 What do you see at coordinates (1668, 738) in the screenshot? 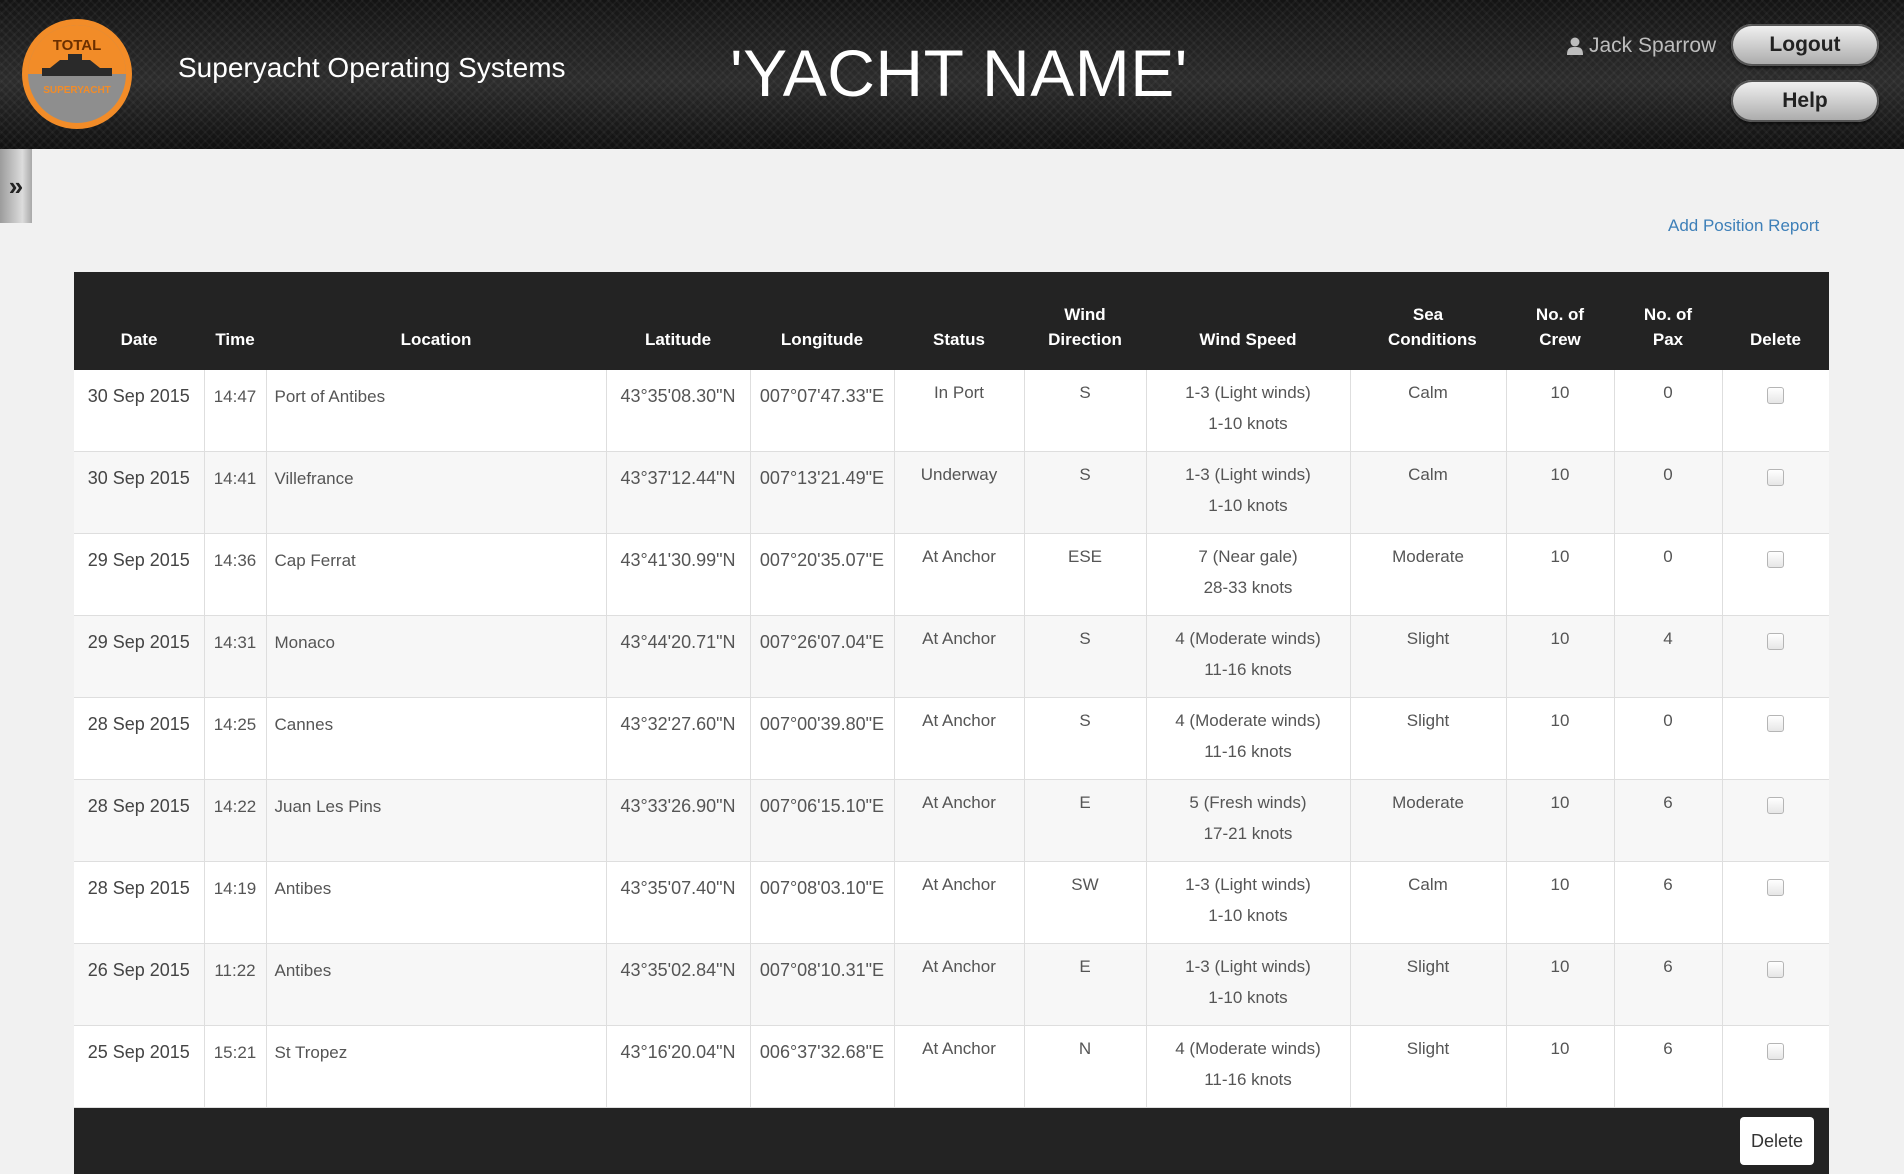
I see `pax-count-cell: 0` at bounding box center [1668, 738].